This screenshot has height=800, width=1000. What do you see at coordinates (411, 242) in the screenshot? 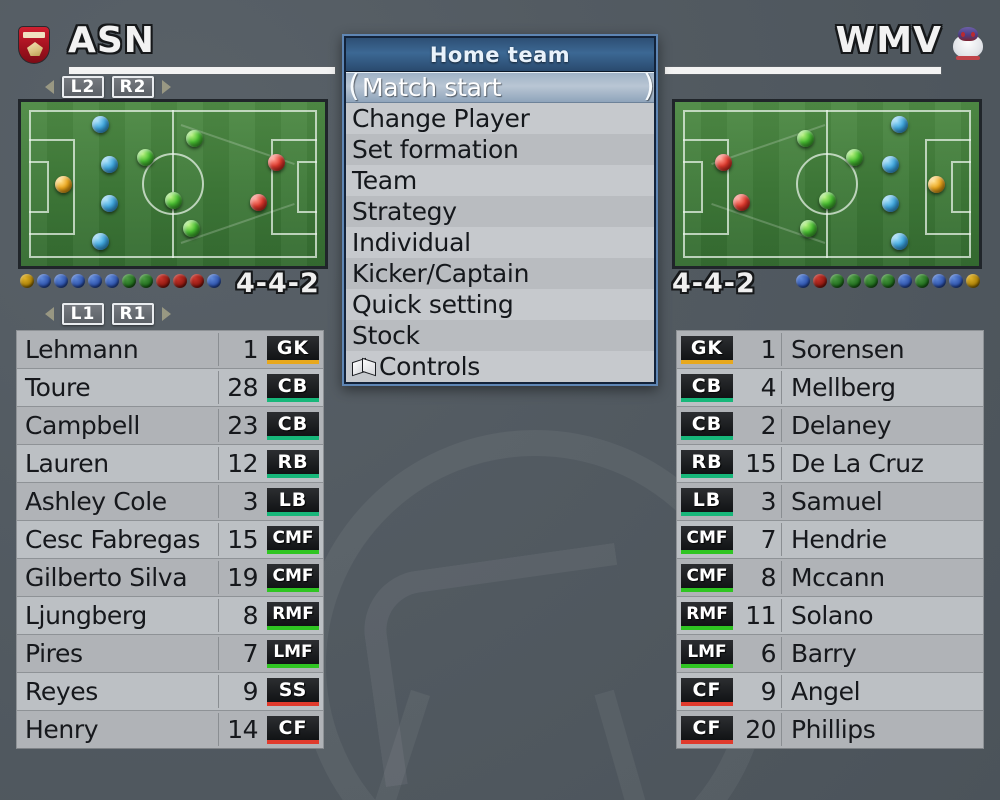
I see `menu-item-label: Individual` at bounding box center [411, 242].